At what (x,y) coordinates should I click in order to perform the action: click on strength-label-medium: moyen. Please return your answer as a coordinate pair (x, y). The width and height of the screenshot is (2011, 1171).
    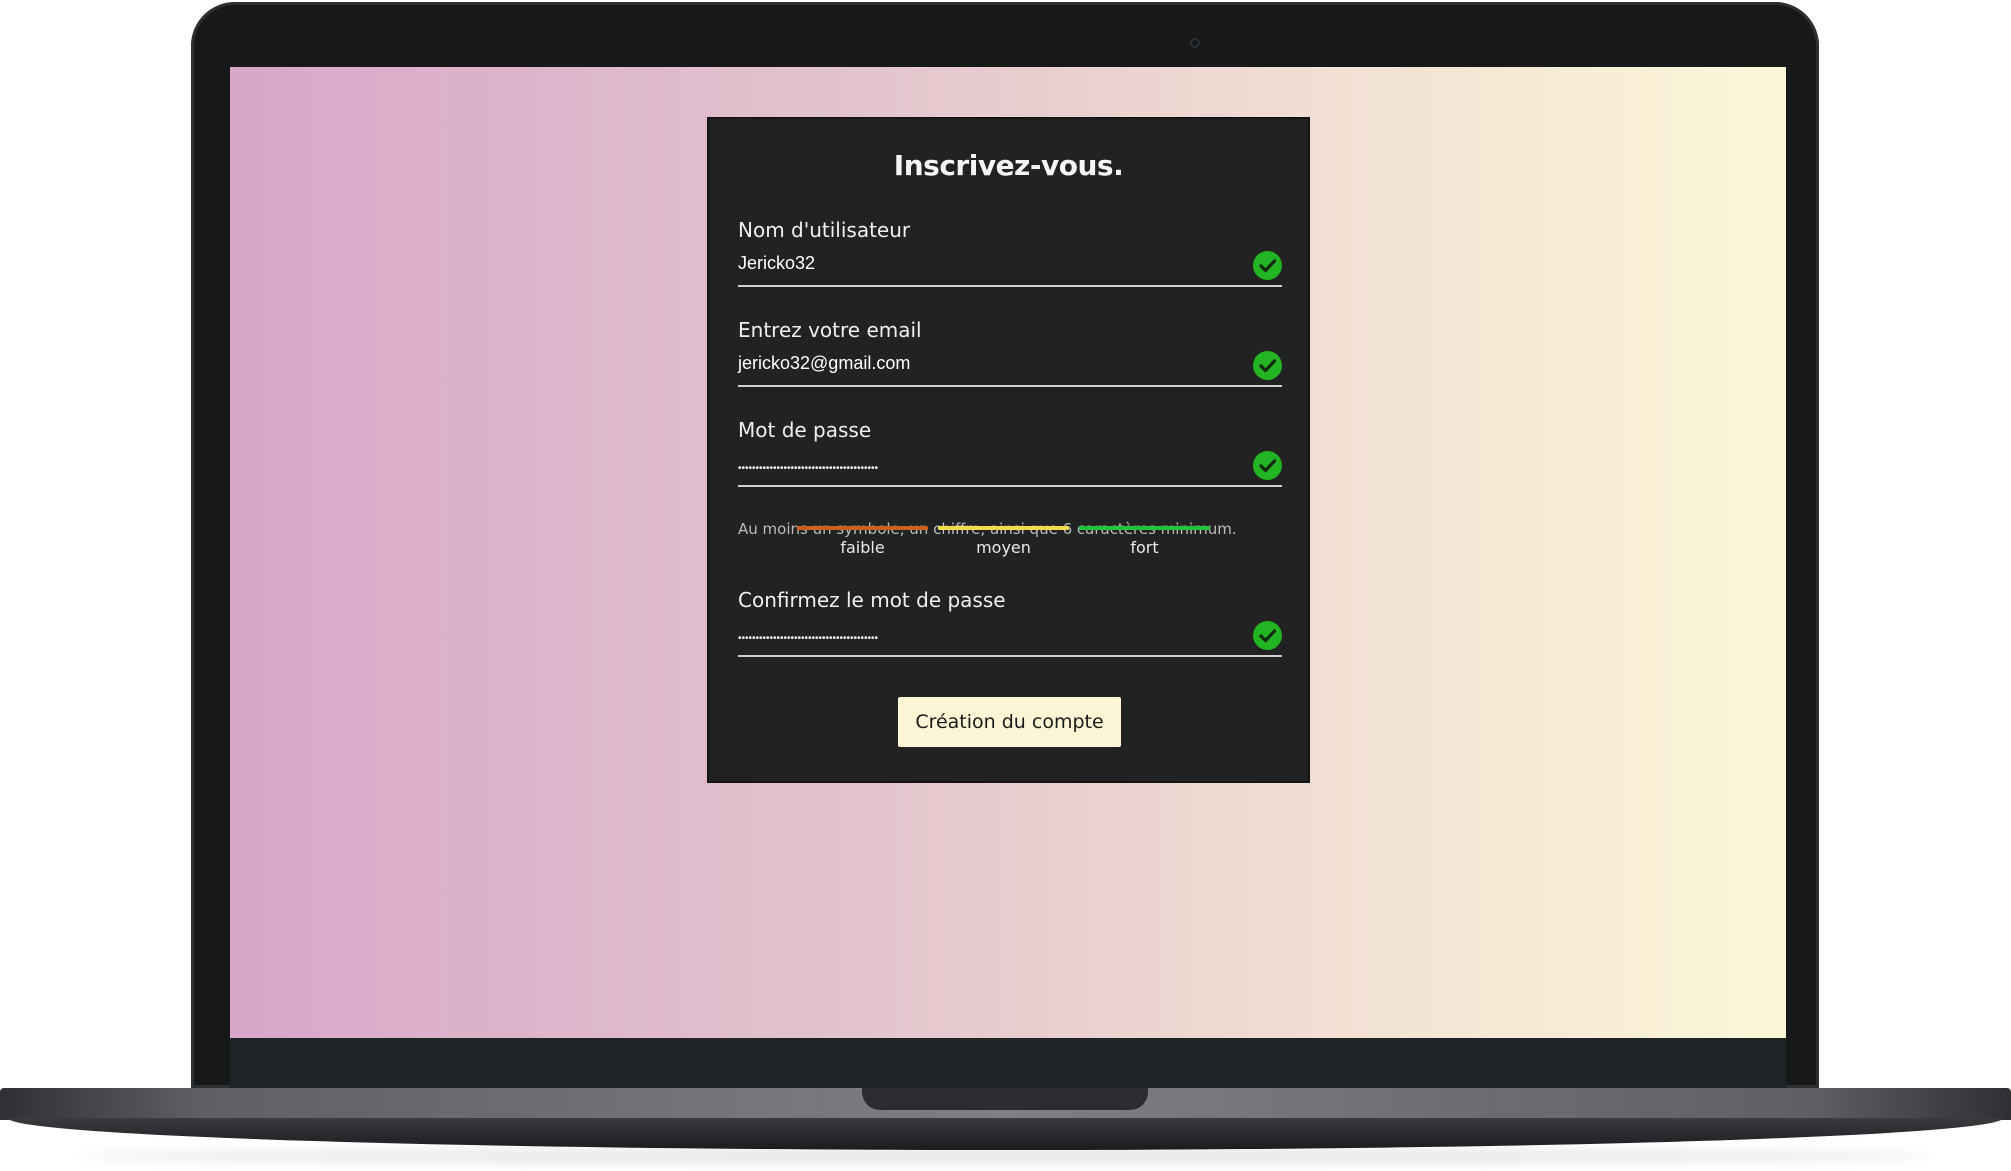
    Looking at the image, I should click on (1003, 547).